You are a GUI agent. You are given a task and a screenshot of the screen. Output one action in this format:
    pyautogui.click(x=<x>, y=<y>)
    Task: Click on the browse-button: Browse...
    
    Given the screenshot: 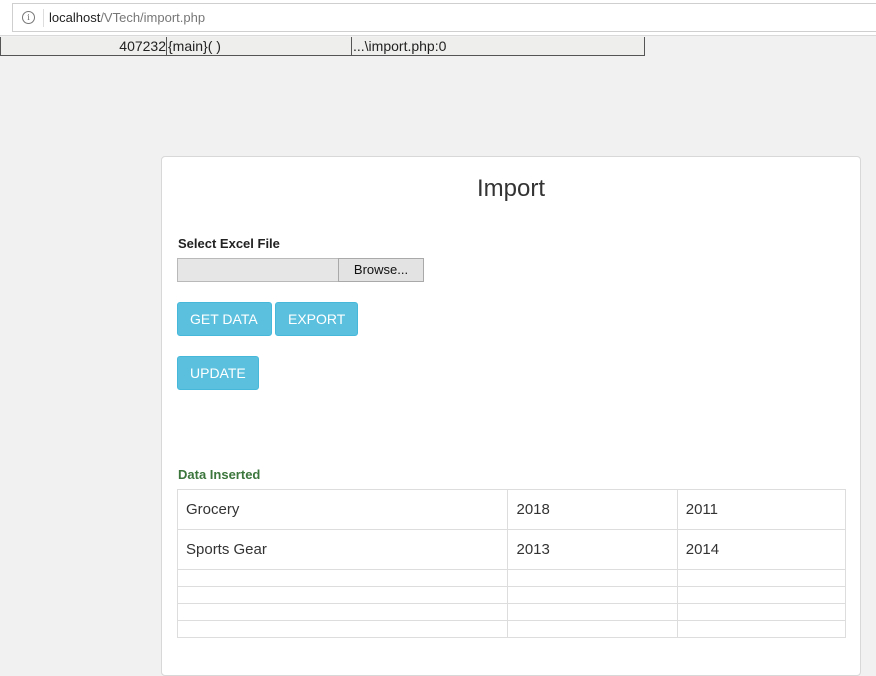 What is the action you would take?
    pyautogui.click(x=381, y=270)
    